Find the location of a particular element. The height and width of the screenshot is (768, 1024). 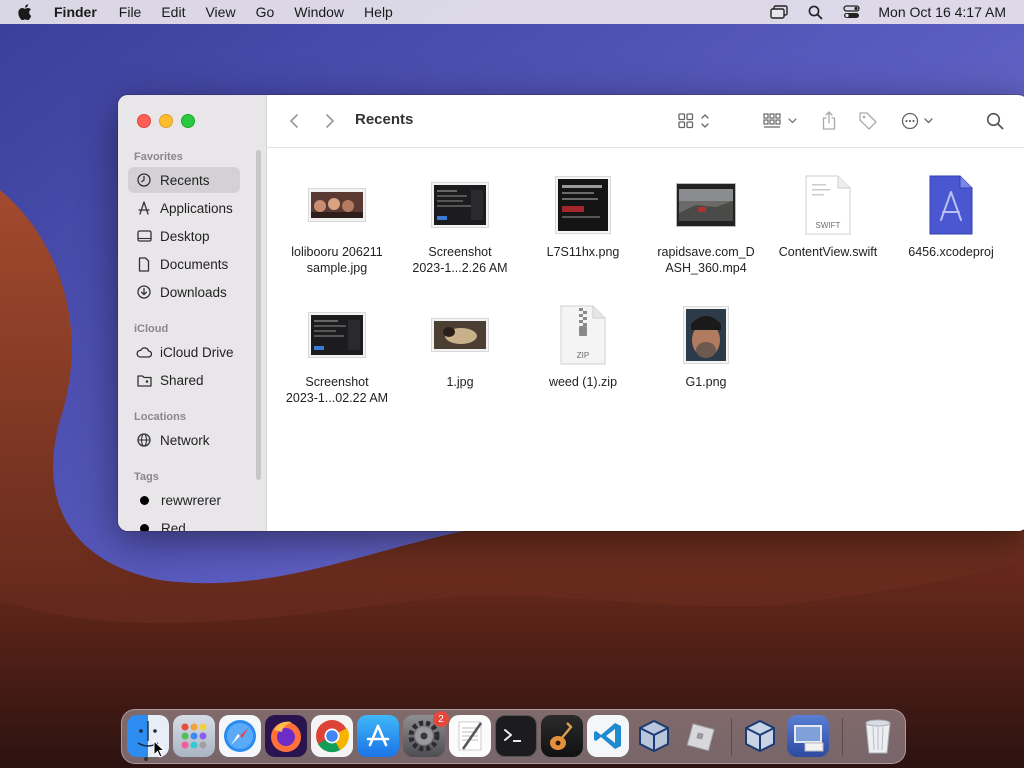

menu-help: Help is located at coordinates (378, 12).